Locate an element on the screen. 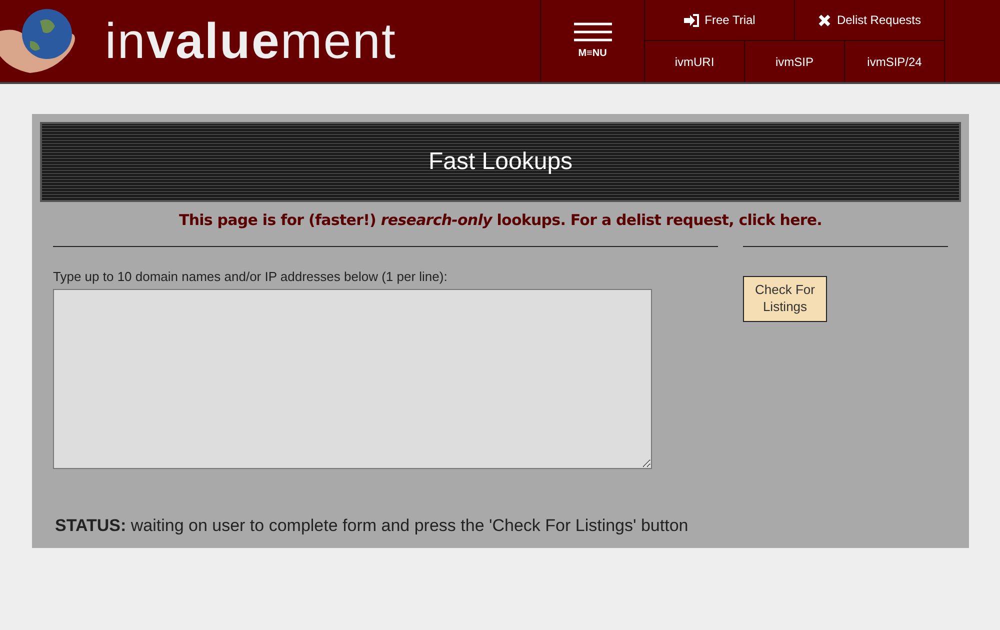 The width and height of the screenshot is (1000, 630). menu-button: M≡NU is located at coordinates (592, 41).